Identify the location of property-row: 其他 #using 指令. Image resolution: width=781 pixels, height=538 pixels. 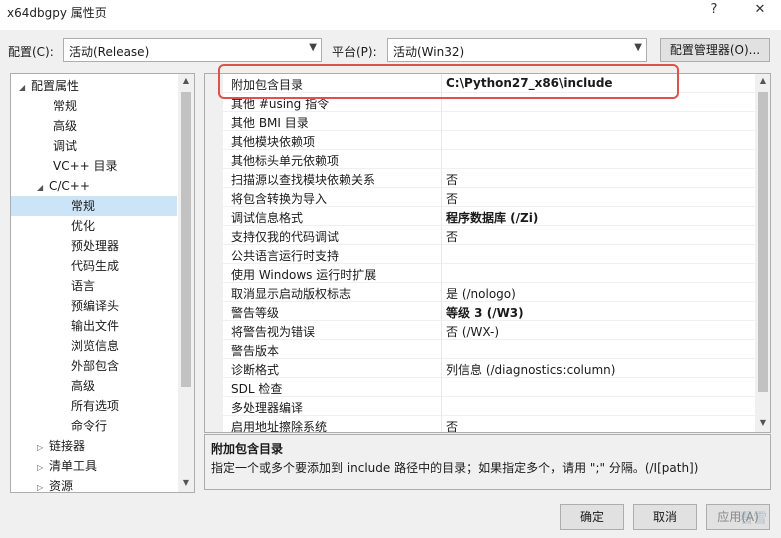
(480, 102).